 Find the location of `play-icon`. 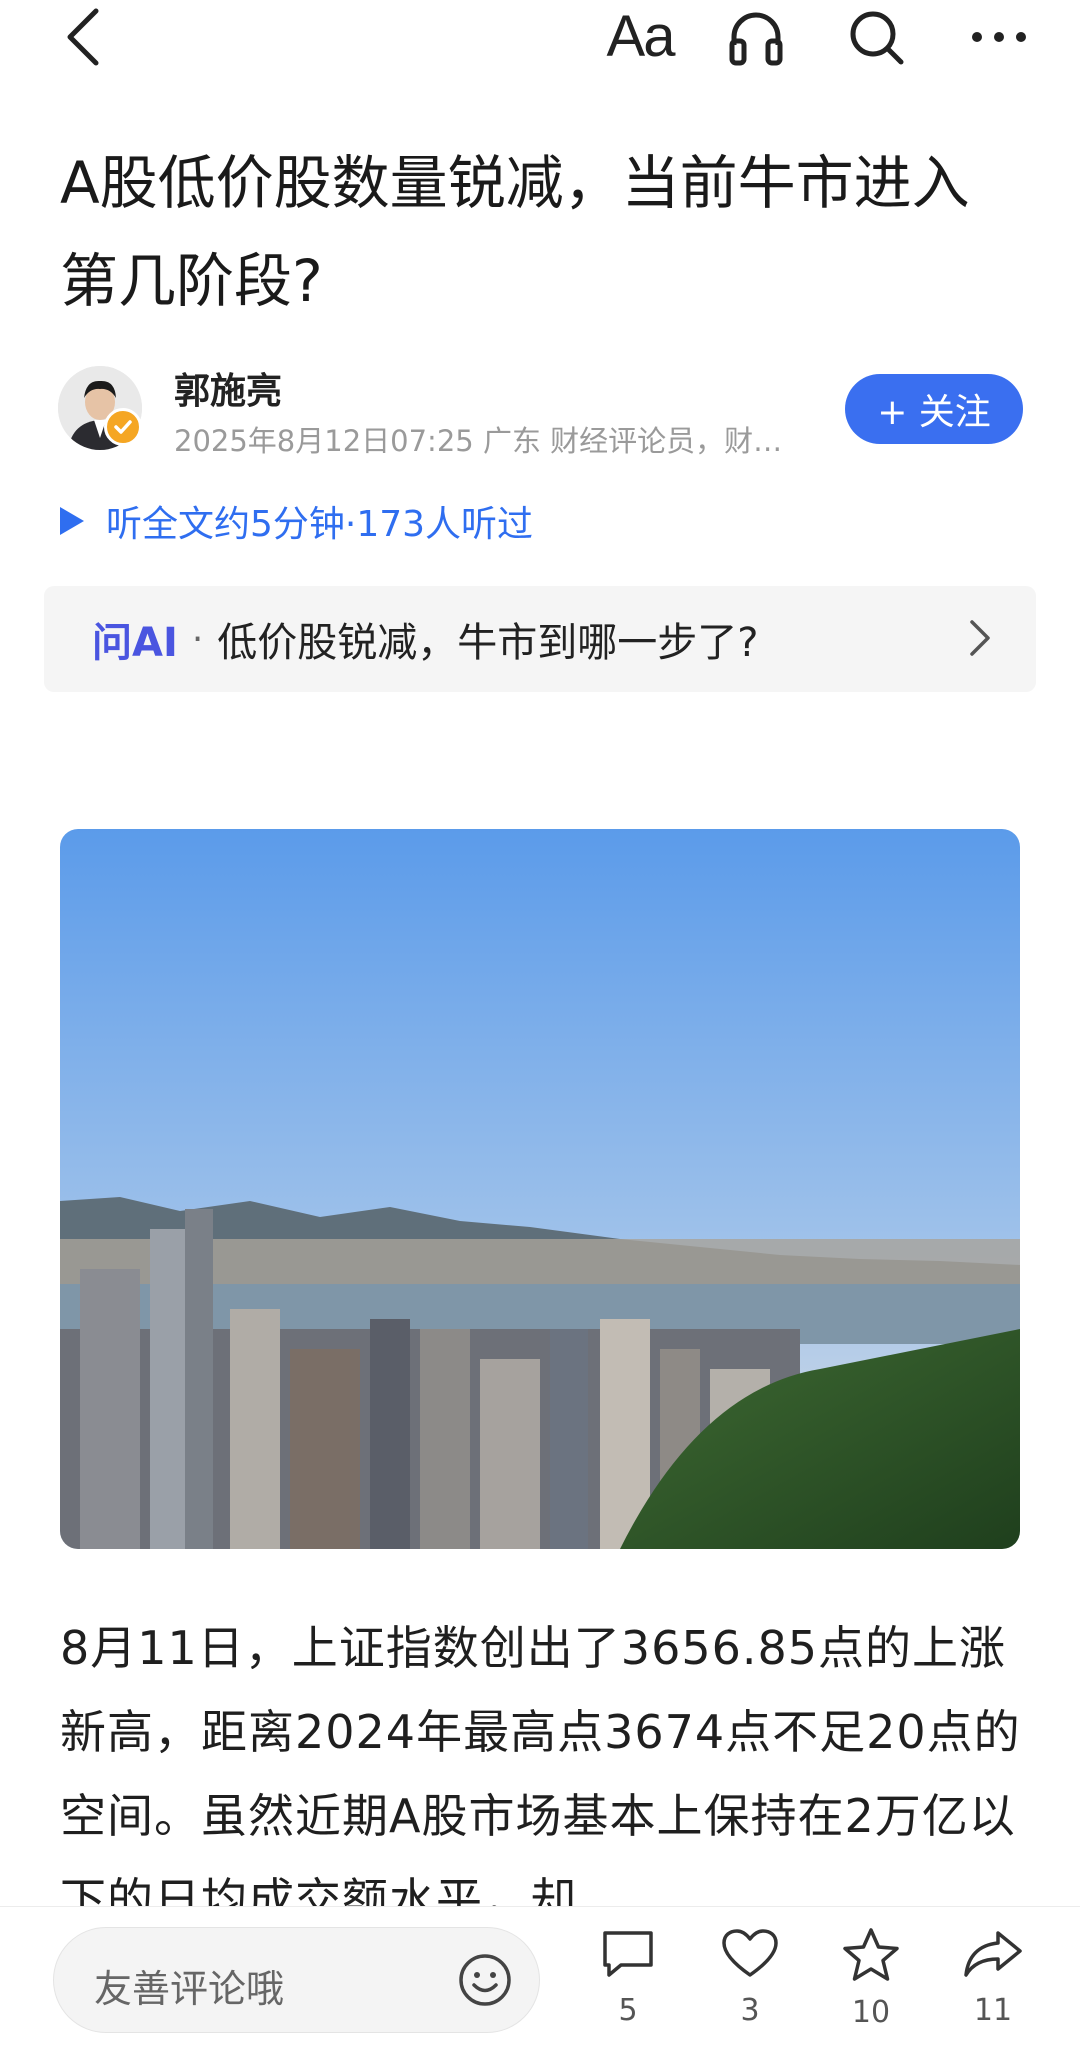

play-icon is located at coordinates (72, 521).